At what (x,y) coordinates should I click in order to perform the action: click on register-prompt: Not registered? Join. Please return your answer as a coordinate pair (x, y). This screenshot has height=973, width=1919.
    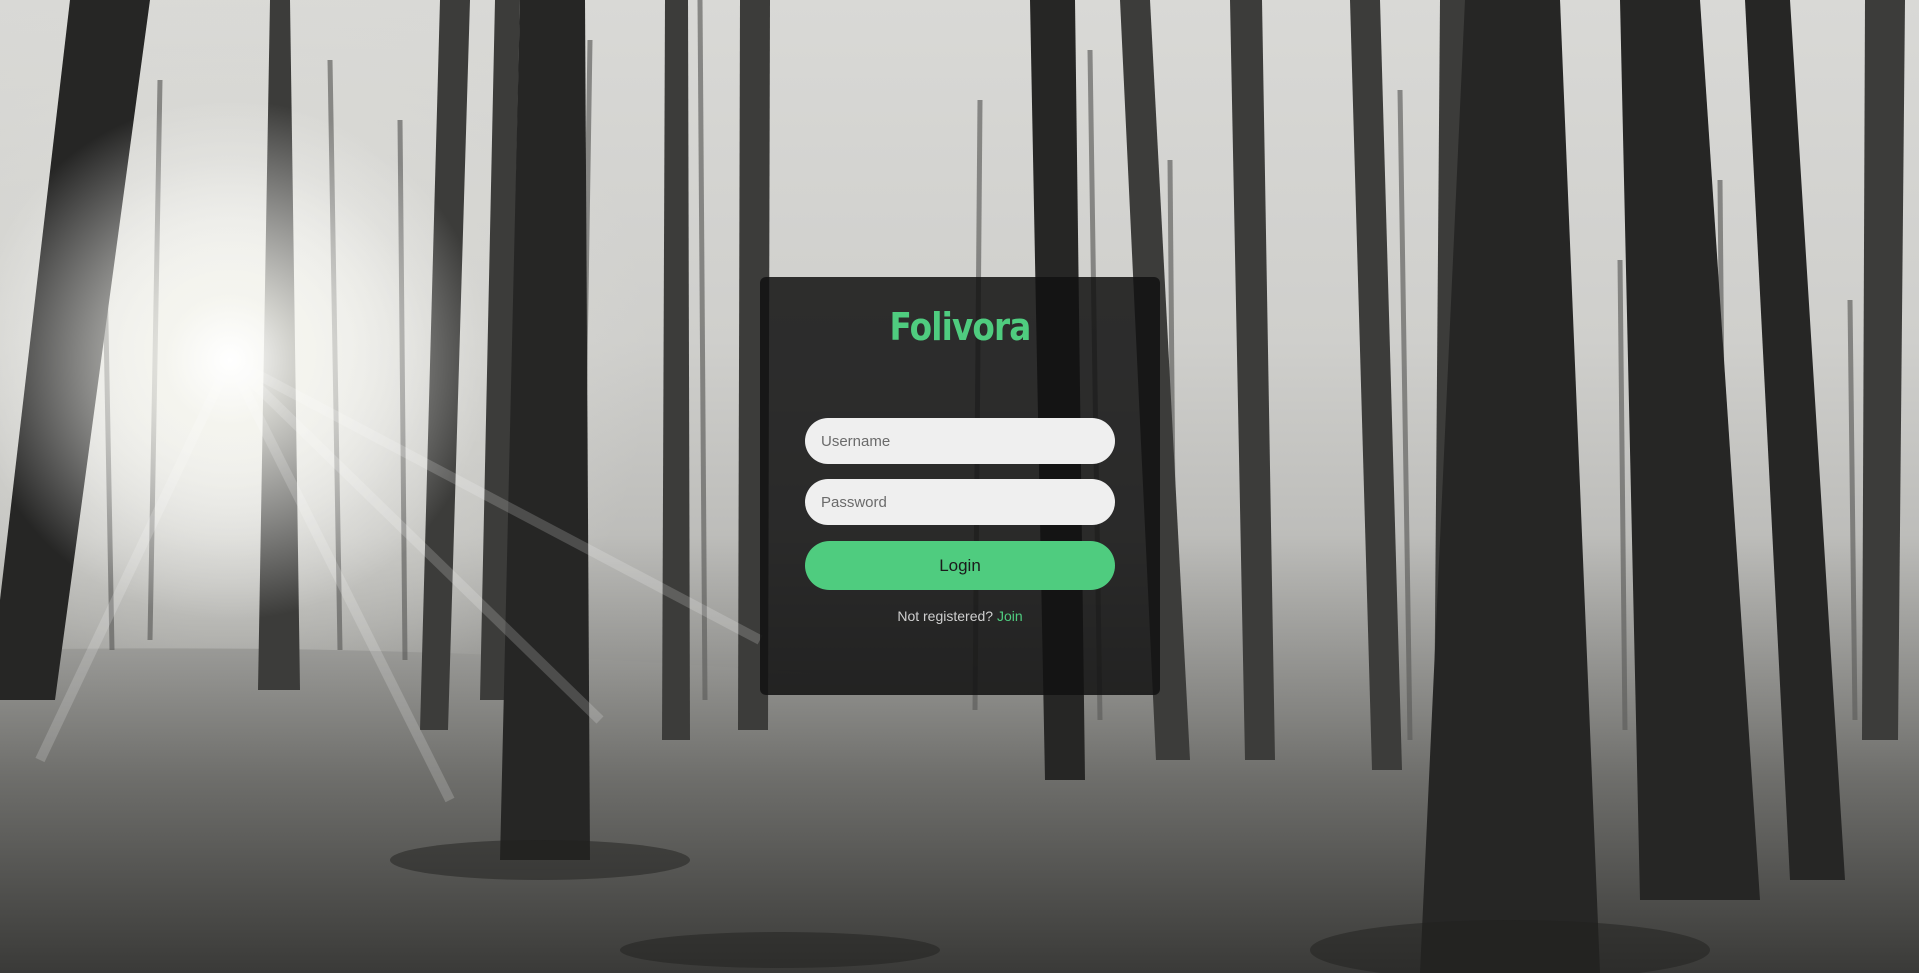
    Looking at the image, I should click on (960, 616).